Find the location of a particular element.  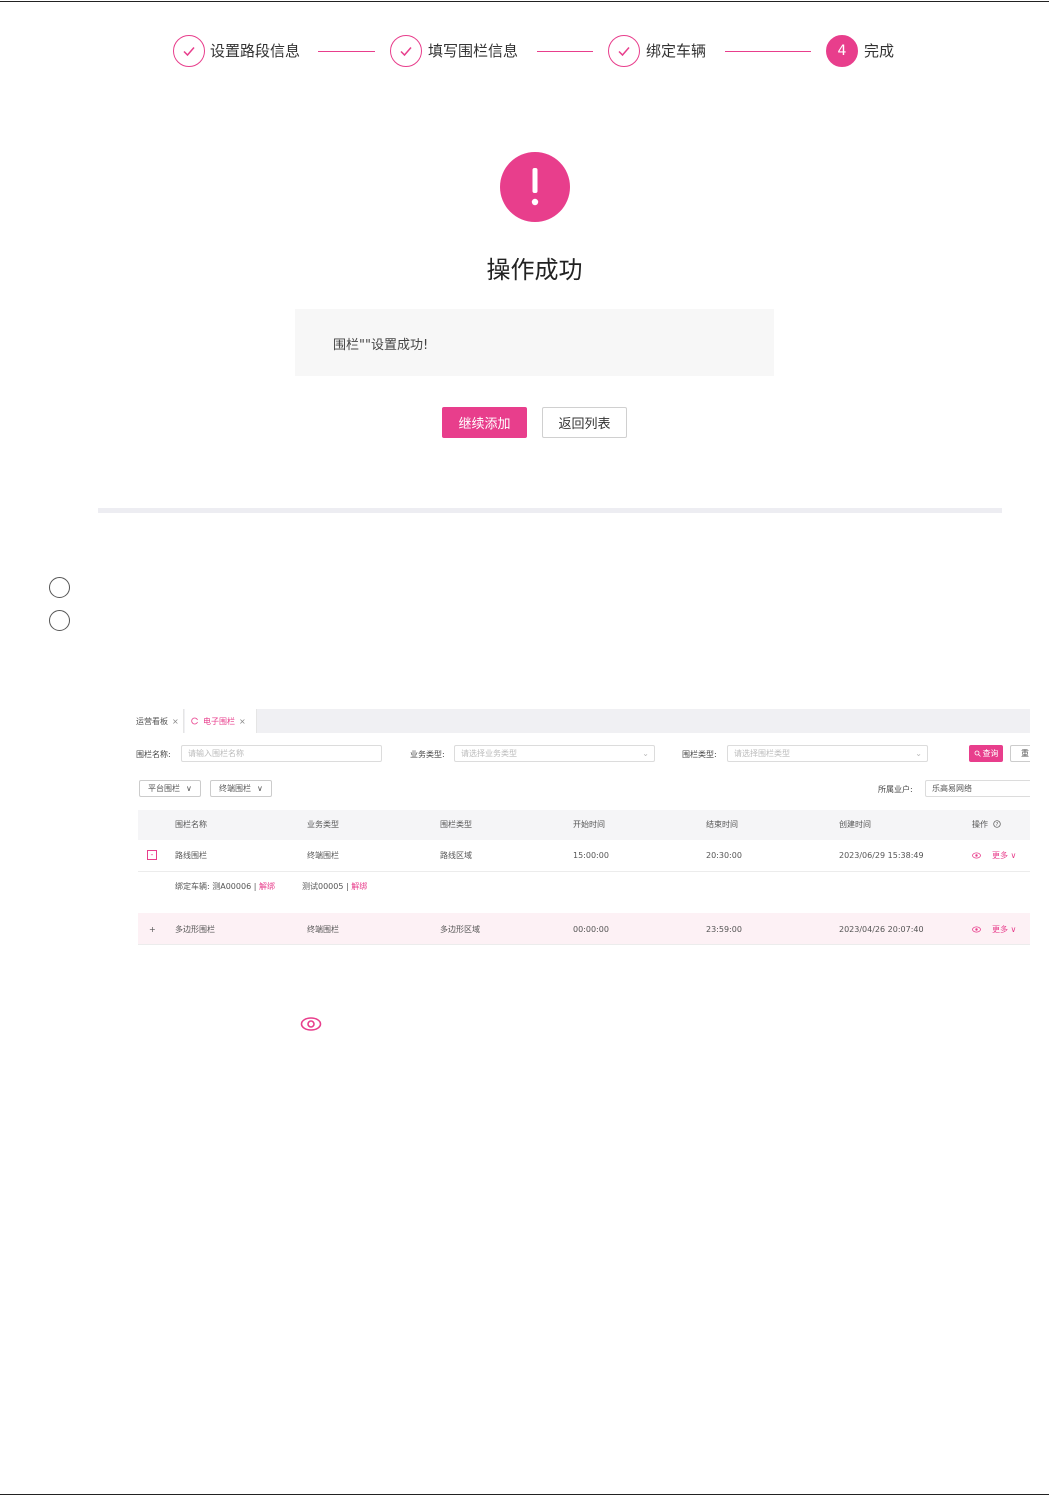

business-type-label: 业务类型: is located at coordinates (427, 754).